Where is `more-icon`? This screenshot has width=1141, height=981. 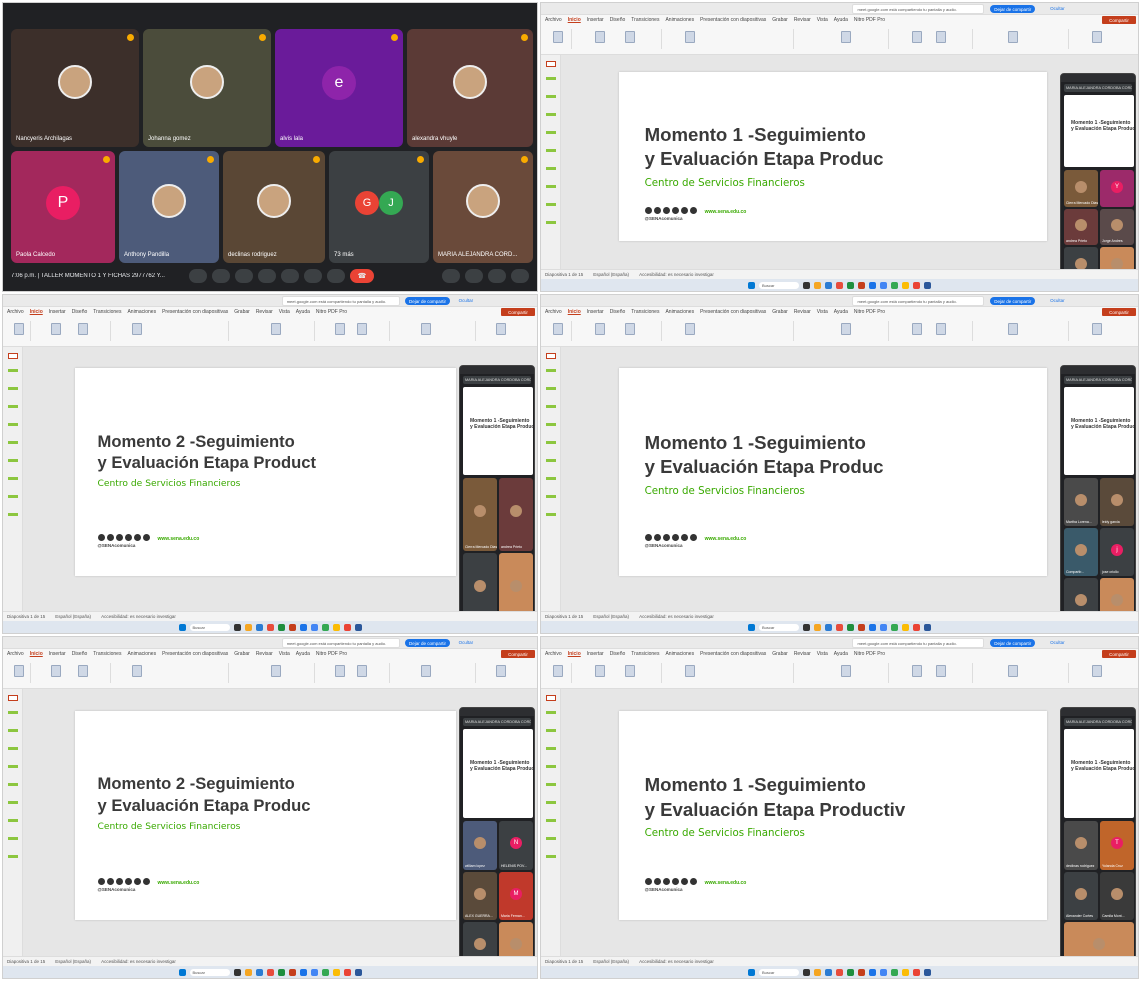
more-icon is located at coordinates (336, 276).